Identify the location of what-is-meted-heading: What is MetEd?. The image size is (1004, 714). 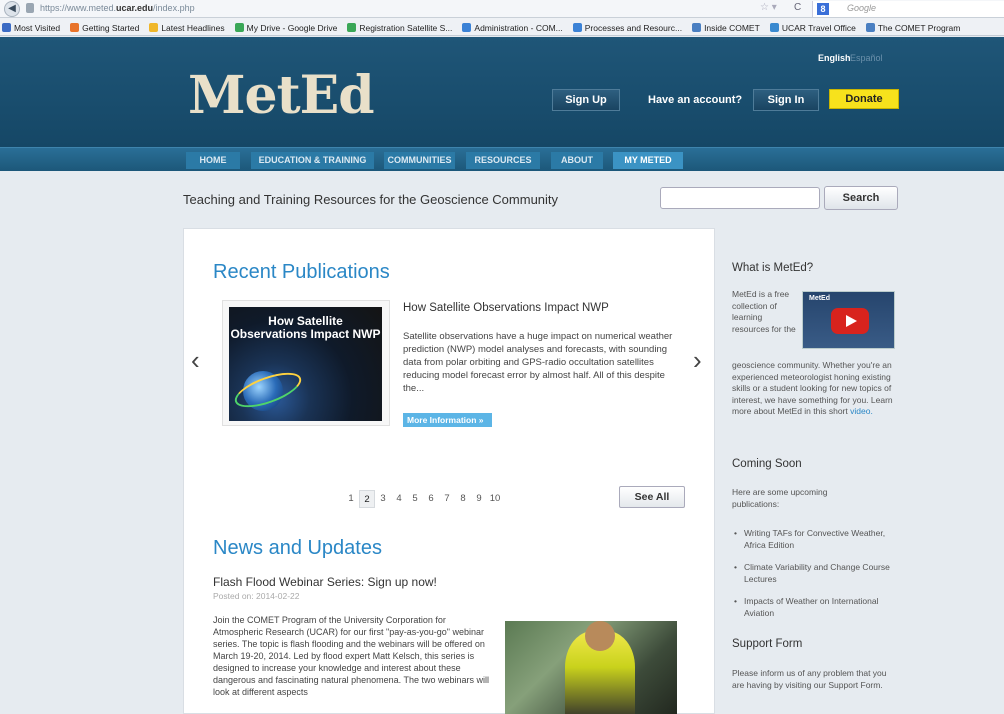
(773, 268).